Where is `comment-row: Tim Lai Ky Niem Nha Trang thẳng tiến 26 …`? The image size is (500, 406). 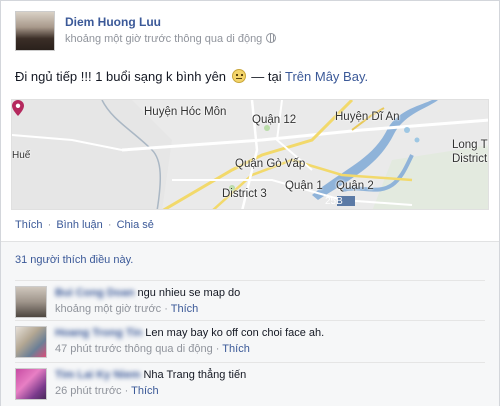
comment-row: Tim Lai Ky Niem Nha Trang thẳng tiến 26 … is located at coordinates (250, 382).